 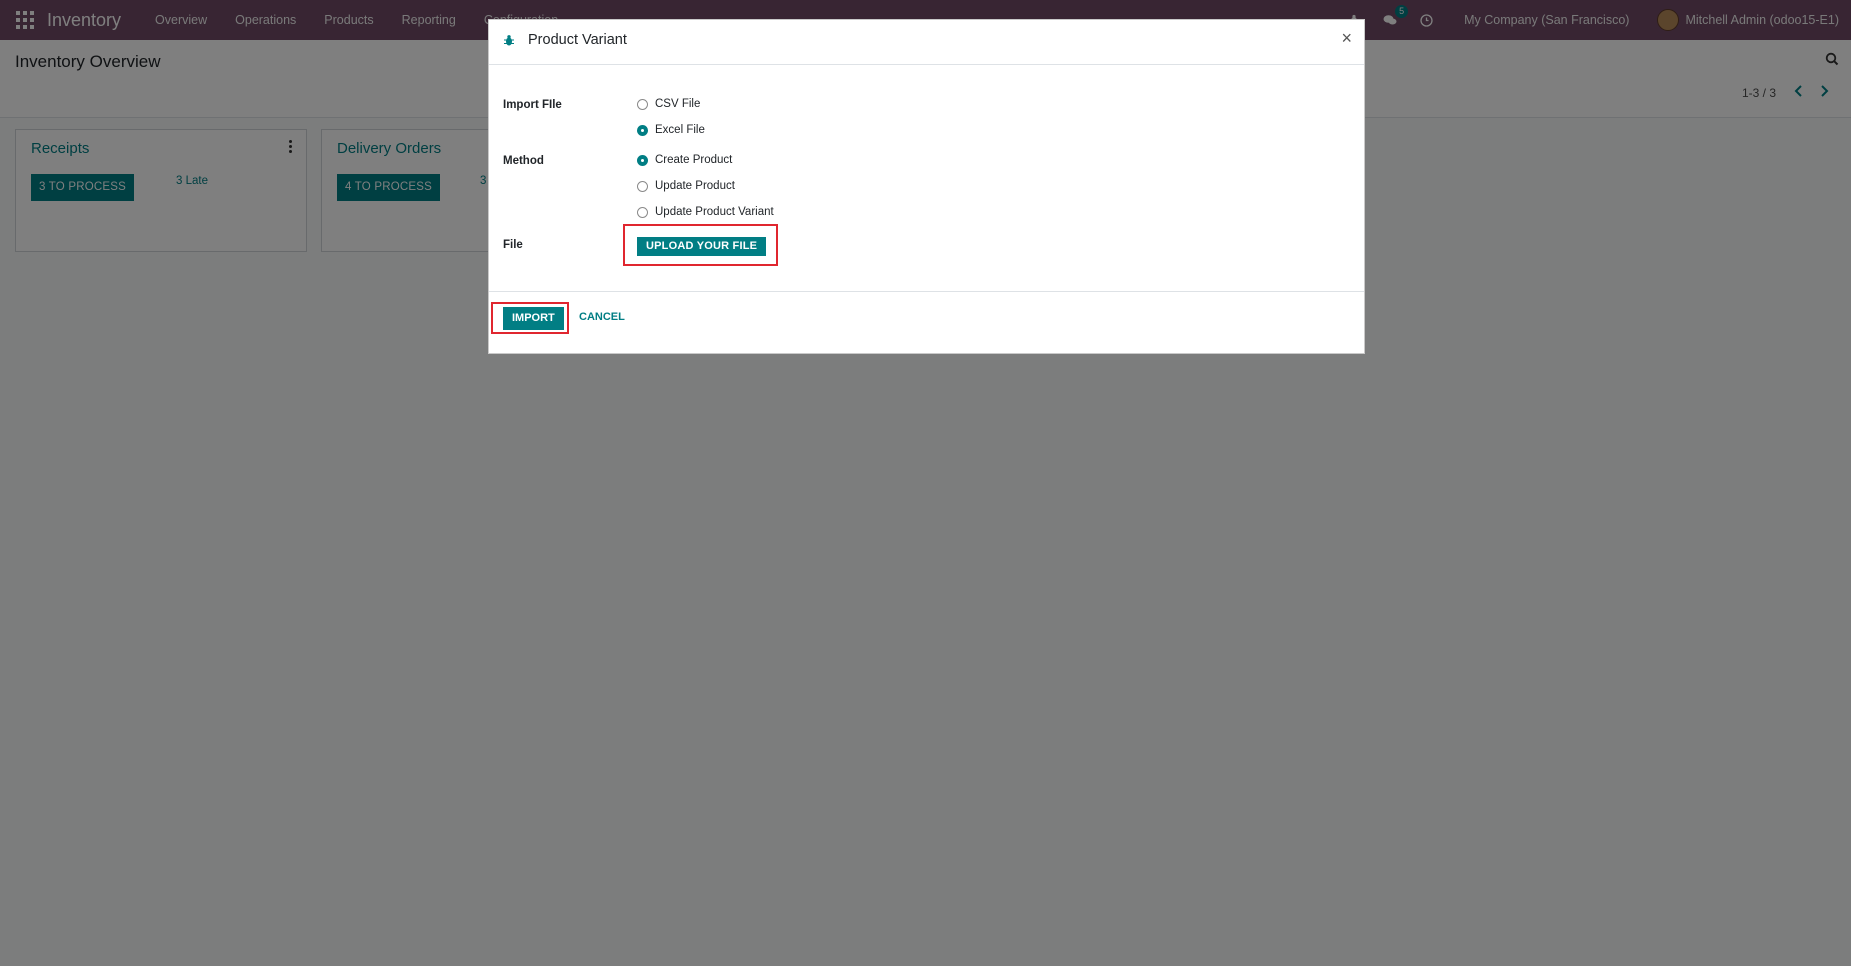 I want to click on radio-update-product-variant: Update Product Variant, so click(x=705, y=212).